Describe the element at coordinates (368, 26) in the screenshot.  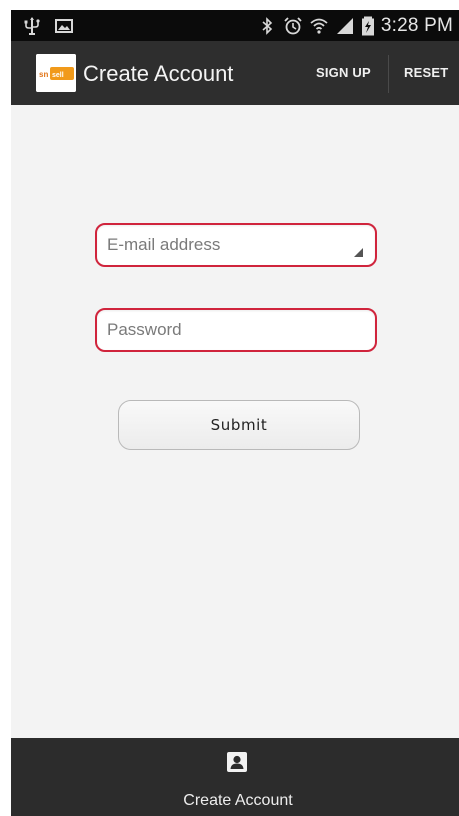
I see `battery-icon` at that location.